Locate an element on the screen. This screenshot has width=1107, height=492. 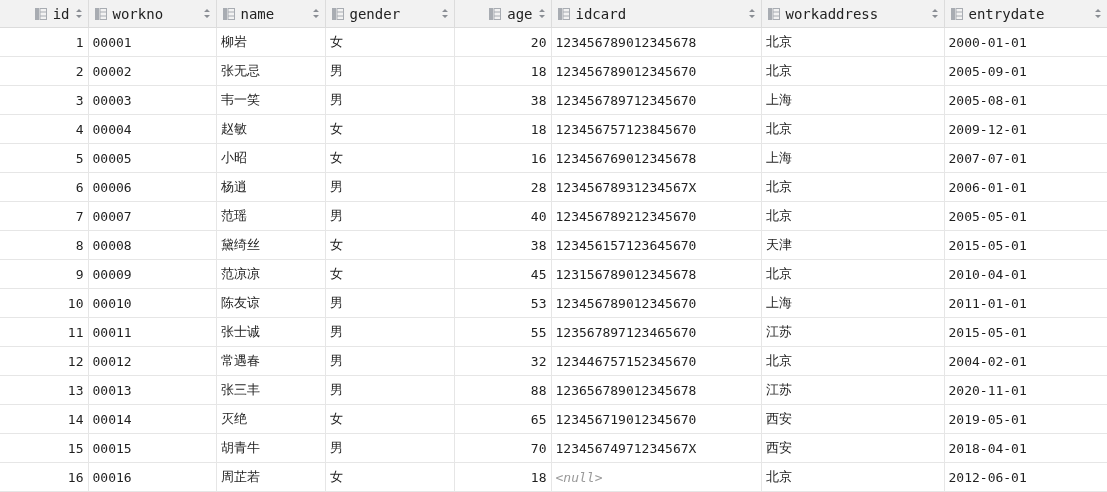
table-cell: 70 is located at coordinates (502, 448).